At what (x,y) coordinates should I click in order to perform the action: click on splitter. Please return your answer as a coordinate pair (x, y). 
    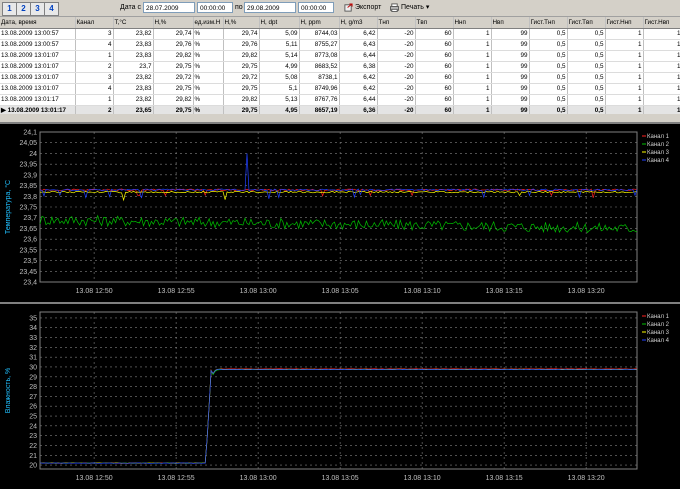
    Looking at the image, I should click on (340, 118).